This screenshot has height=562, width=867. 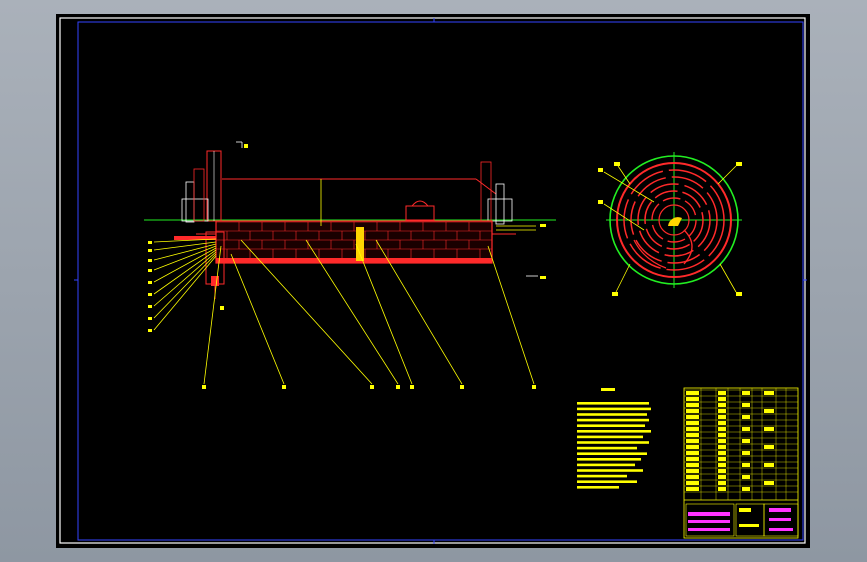 I want to click on end-view, so click(x=670, y=224).